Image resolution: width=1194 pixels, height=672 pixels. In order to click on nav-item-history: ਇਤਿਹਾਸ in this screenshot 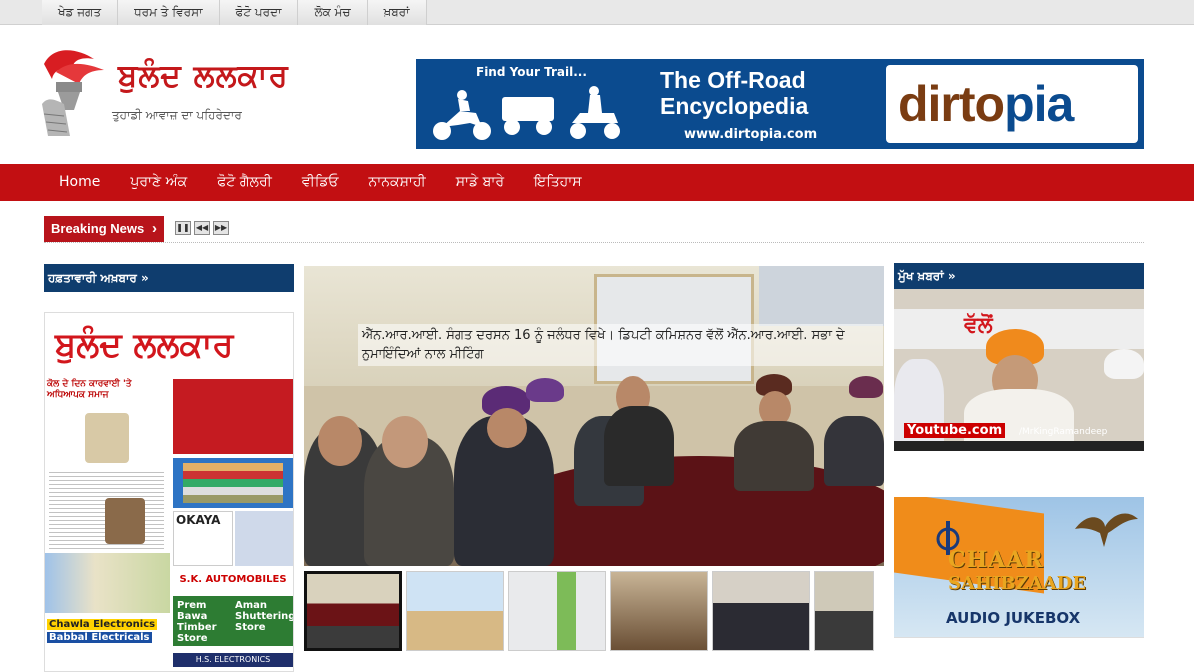, I will do `click(558, 182)`.